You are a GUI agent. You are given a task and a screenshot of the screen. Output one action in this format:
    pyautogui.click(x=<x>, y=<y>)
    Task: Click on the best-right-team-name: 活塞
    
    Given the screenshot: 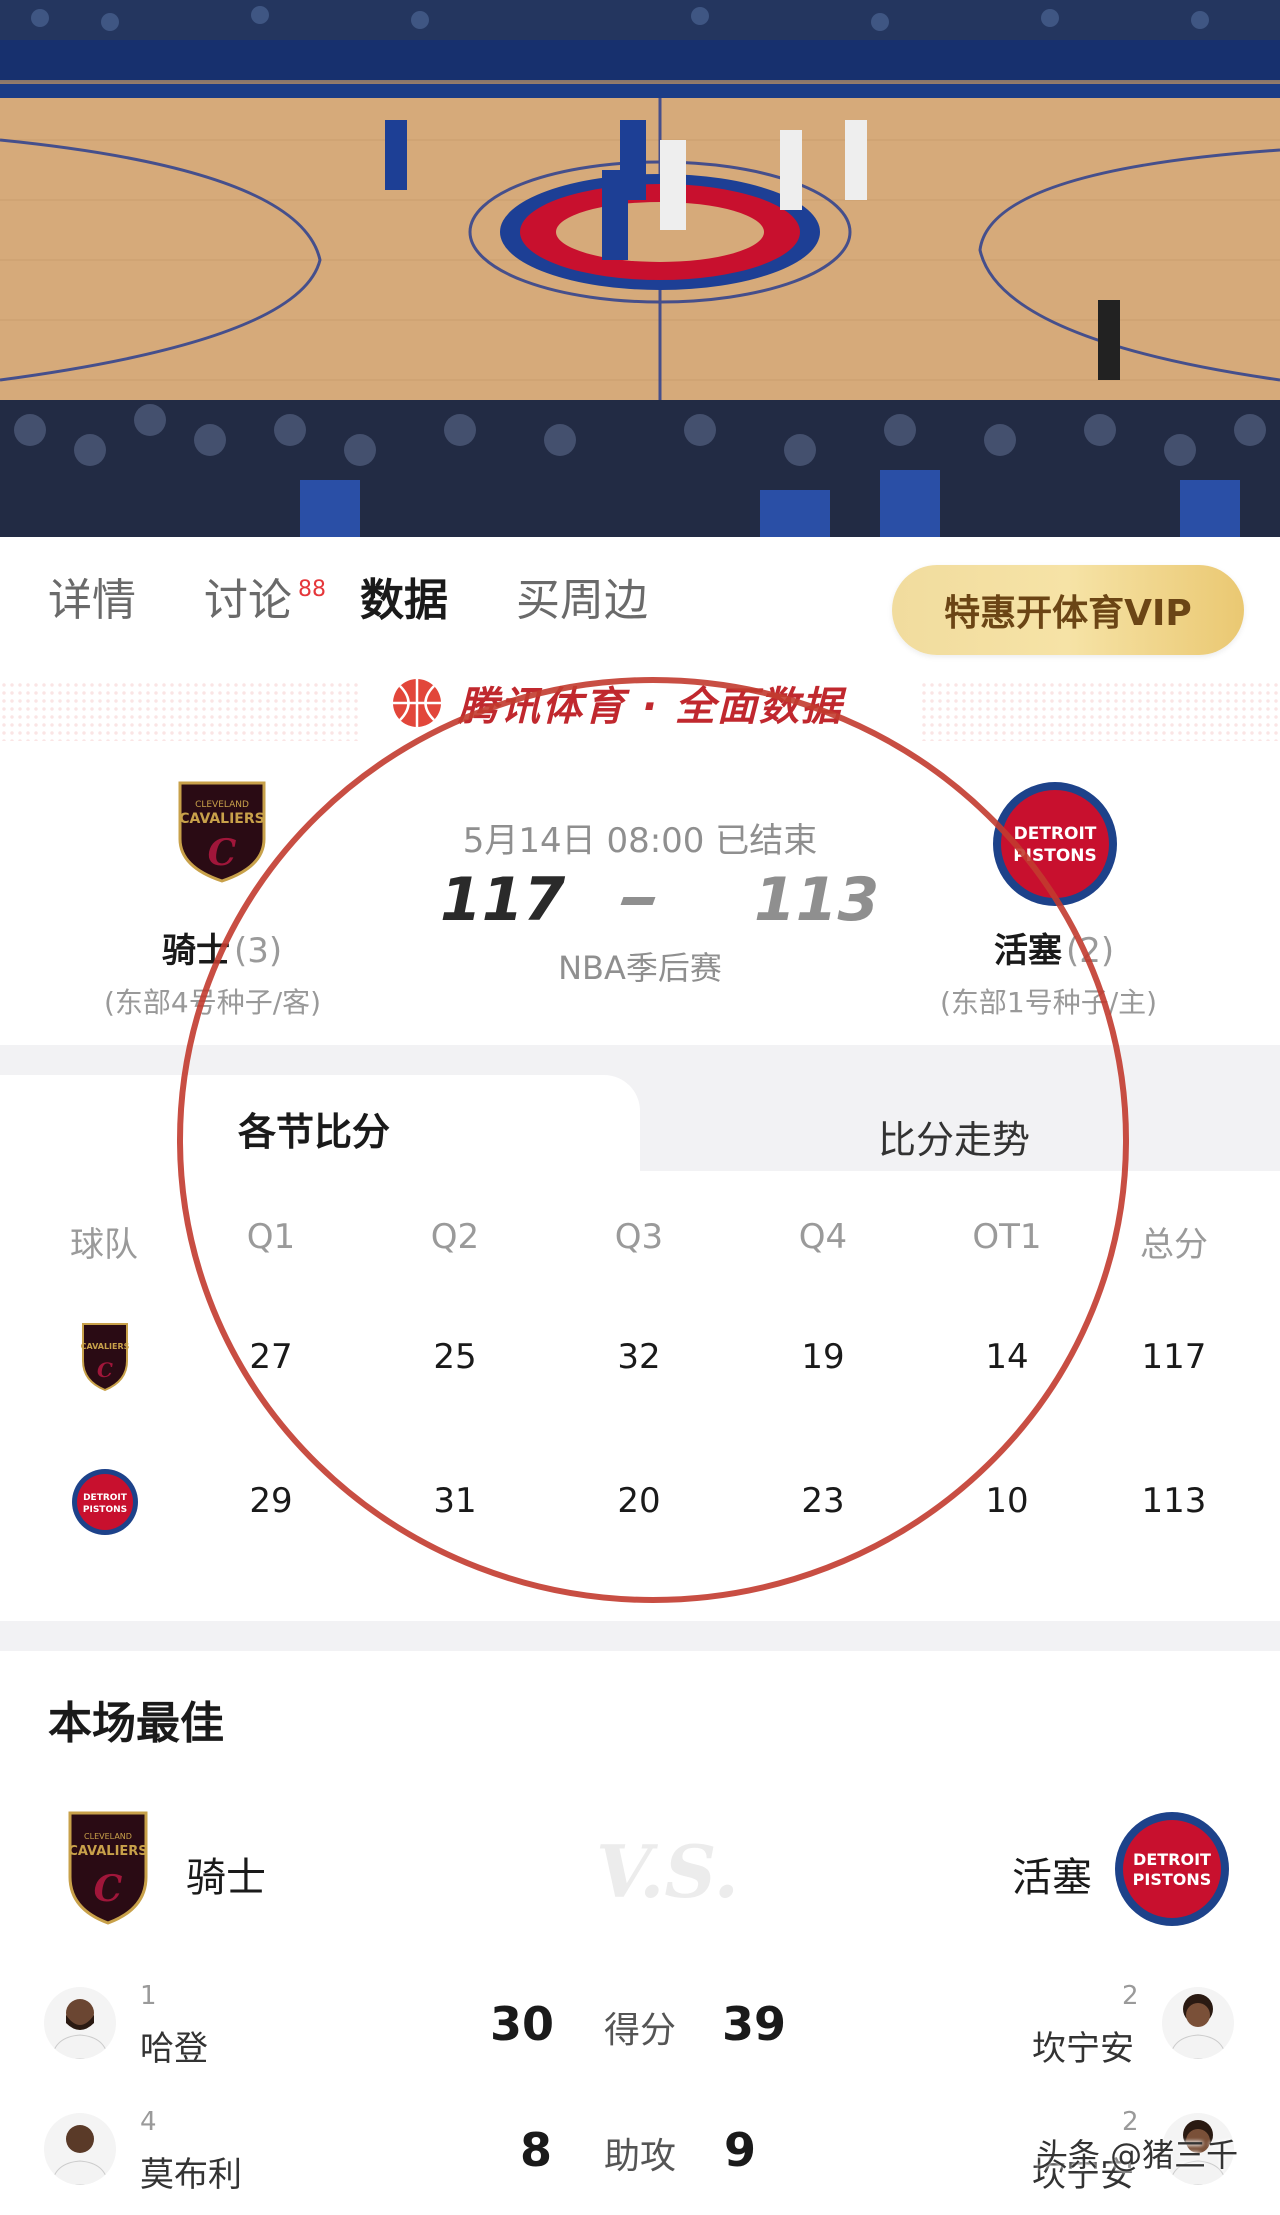 What is the action you would take?
    pyautogui.click(x=1052, y=1878)
    